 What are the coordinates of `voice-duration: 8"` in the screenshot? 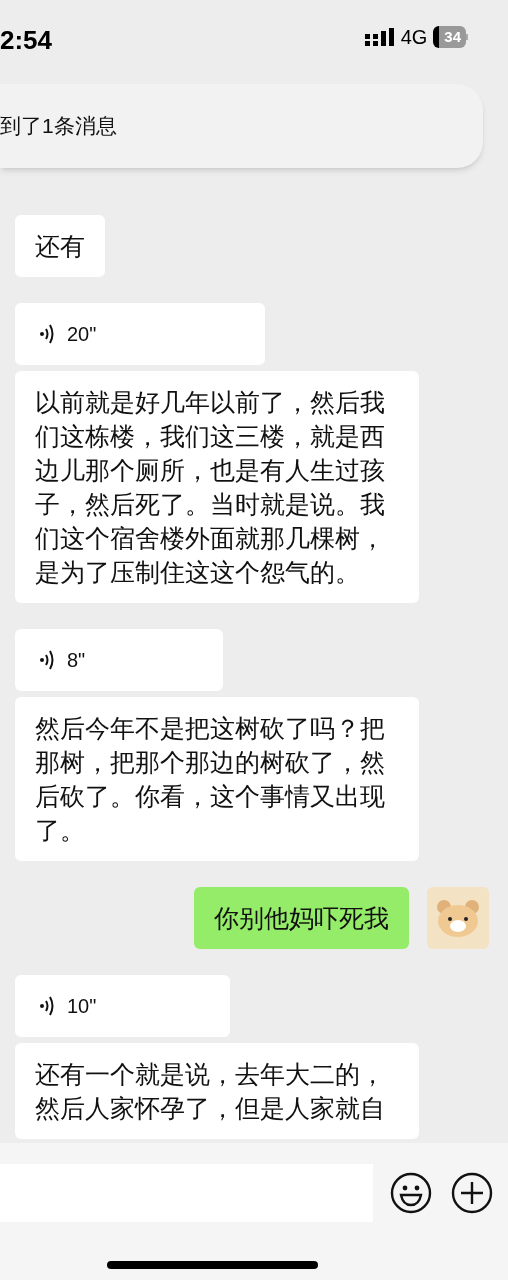 It's located at (76, 660).